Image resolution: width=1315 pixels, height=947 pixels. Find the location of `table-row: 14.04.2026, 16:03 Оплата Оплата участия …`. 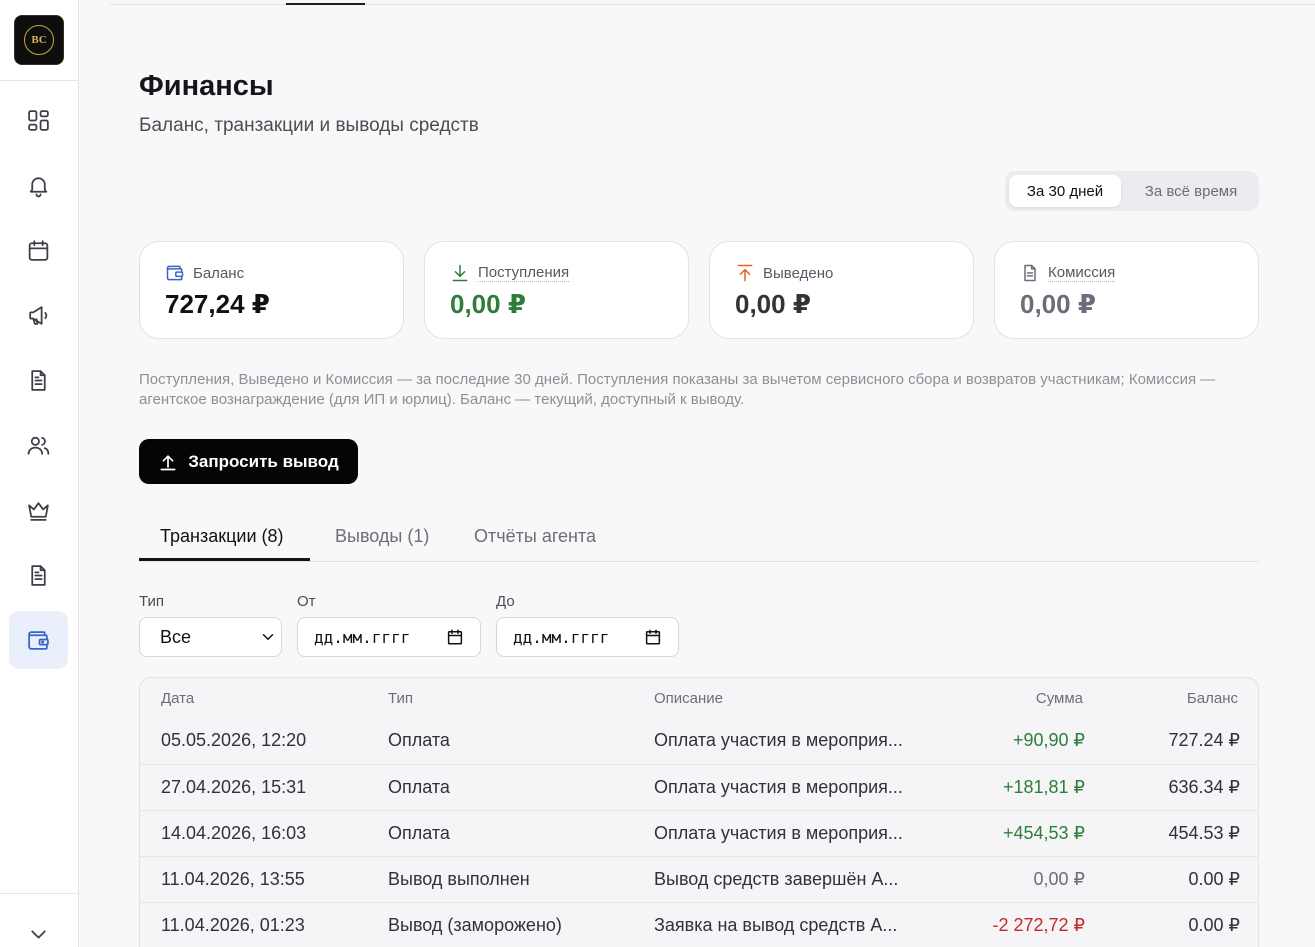

table-row: 14.04.2026, 16:03 Оплата Оплата участия … is located at coordinates (699, 833).